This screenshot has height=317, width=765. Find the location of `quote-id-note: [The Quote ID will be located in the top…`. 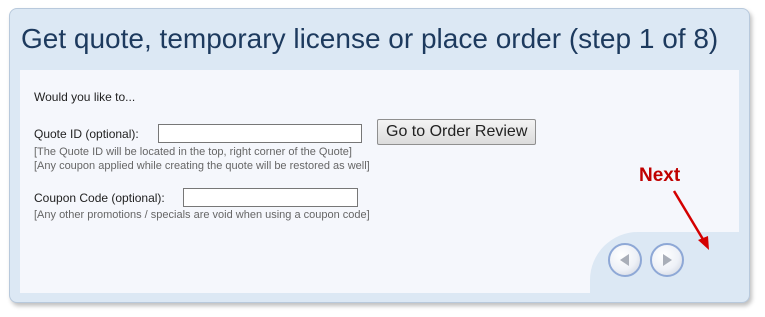

quote-id-note: [The Quote ID will be located in the top… is located at coordinates (193, 152).